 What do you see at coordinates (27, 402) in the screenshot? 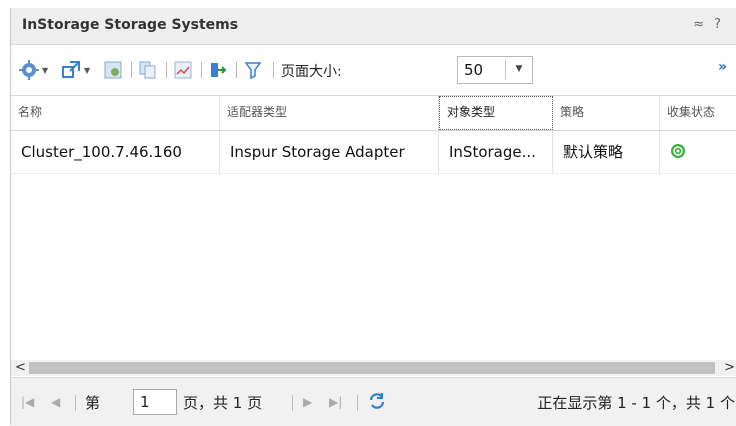
I see `first-page-icon: |◀` at bounding box center [27, 402].